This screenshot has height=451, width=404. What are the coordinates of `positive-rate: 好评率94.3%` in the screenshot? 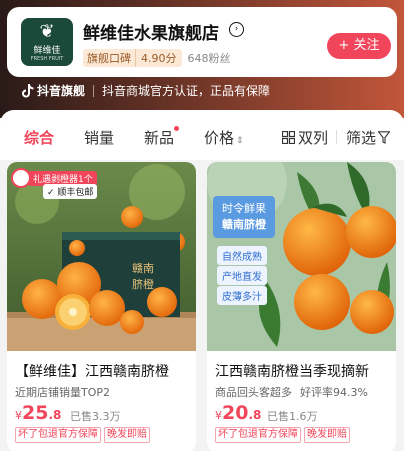 It's located at (334, 392).